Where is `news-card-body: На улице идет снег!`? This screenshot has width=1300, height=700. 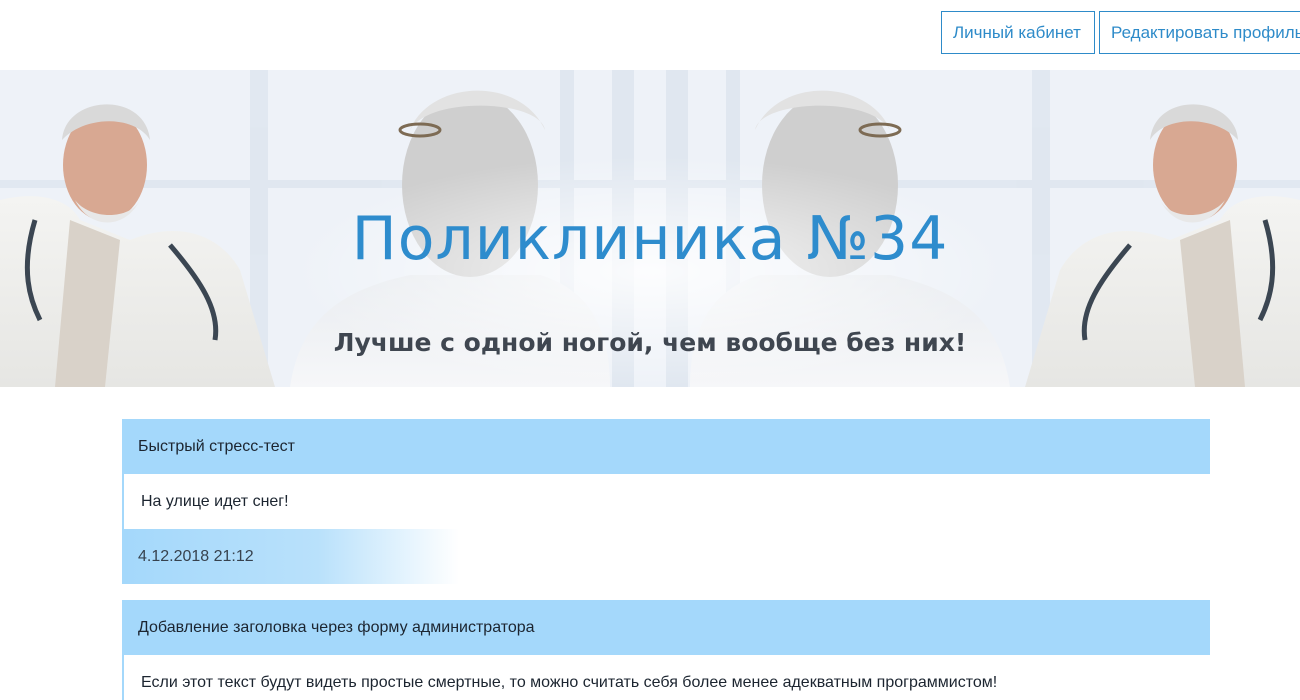 news-card-body: На улице идет снег! is located at coordinates (666, 501).